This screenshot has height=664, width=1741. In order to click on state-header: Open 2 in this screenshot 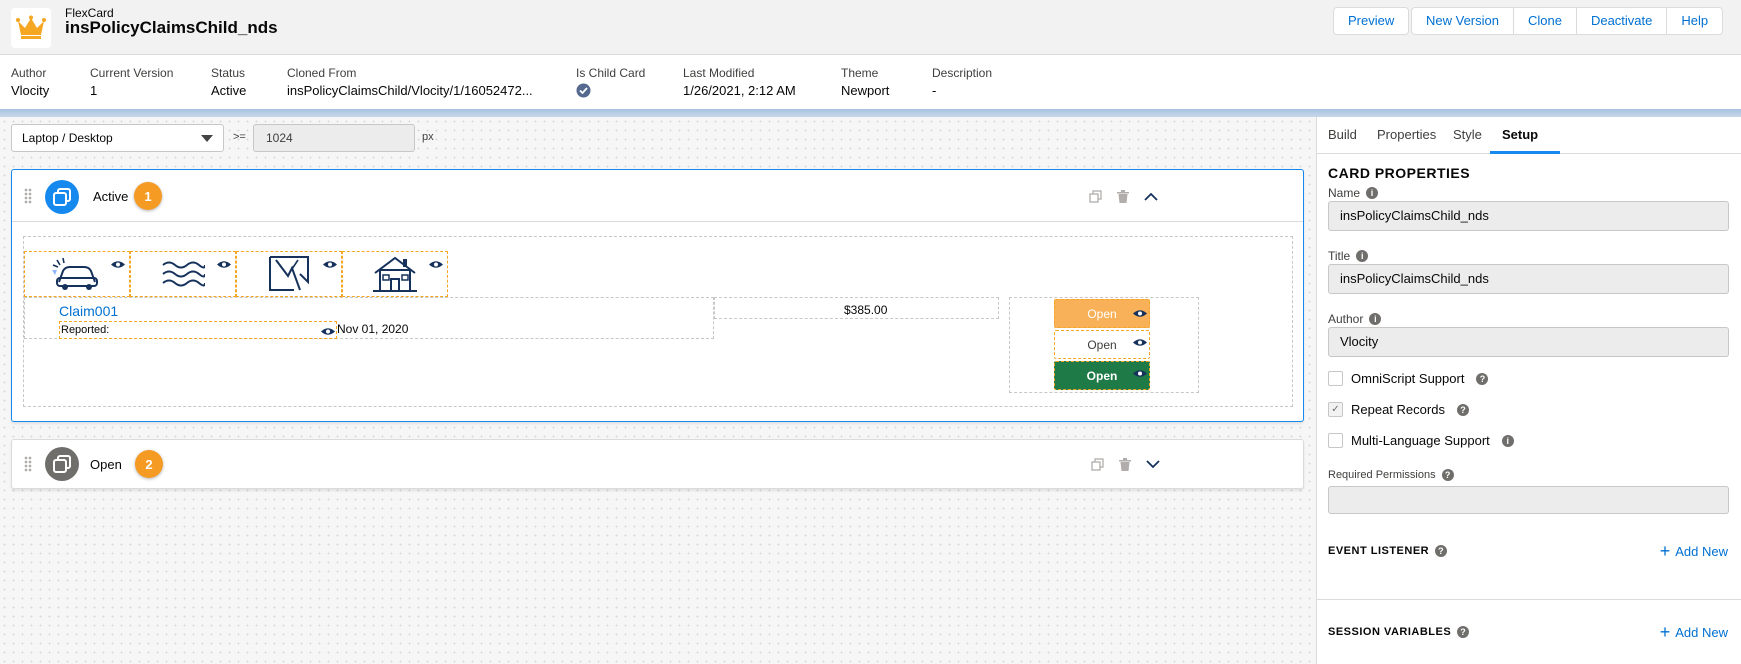, I will do `click(657, 464)`.